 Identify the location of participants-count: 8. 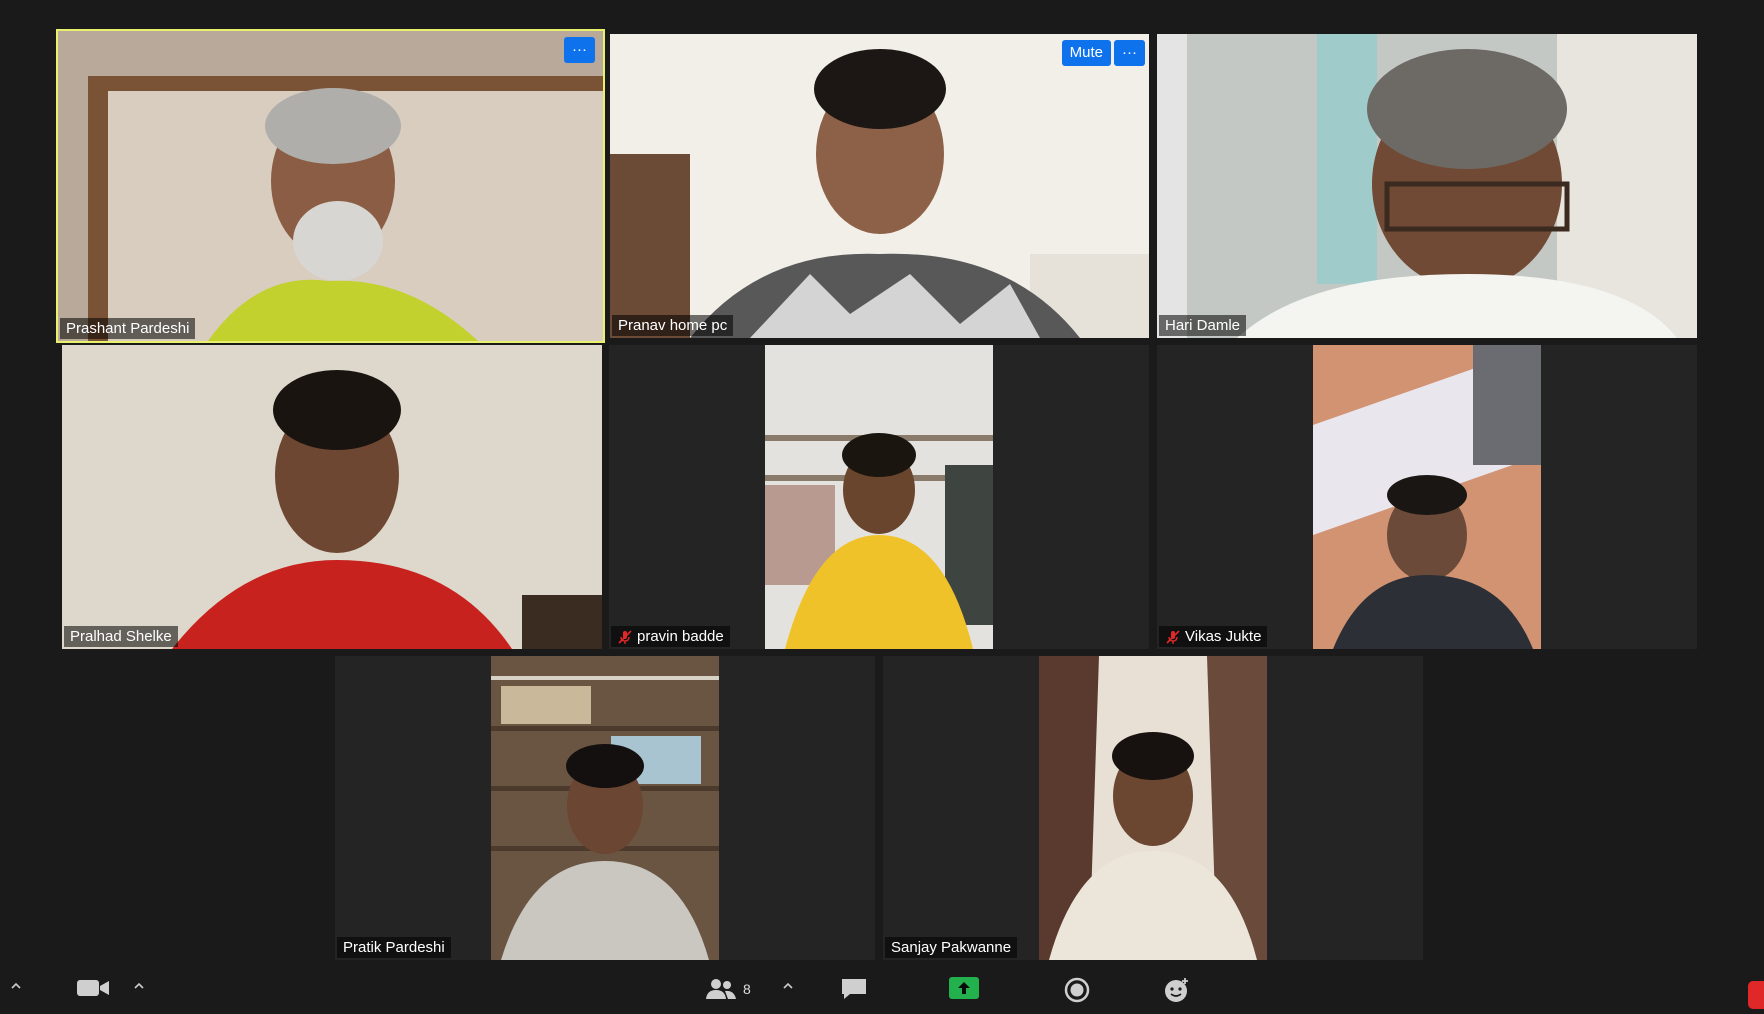
(747, 989).